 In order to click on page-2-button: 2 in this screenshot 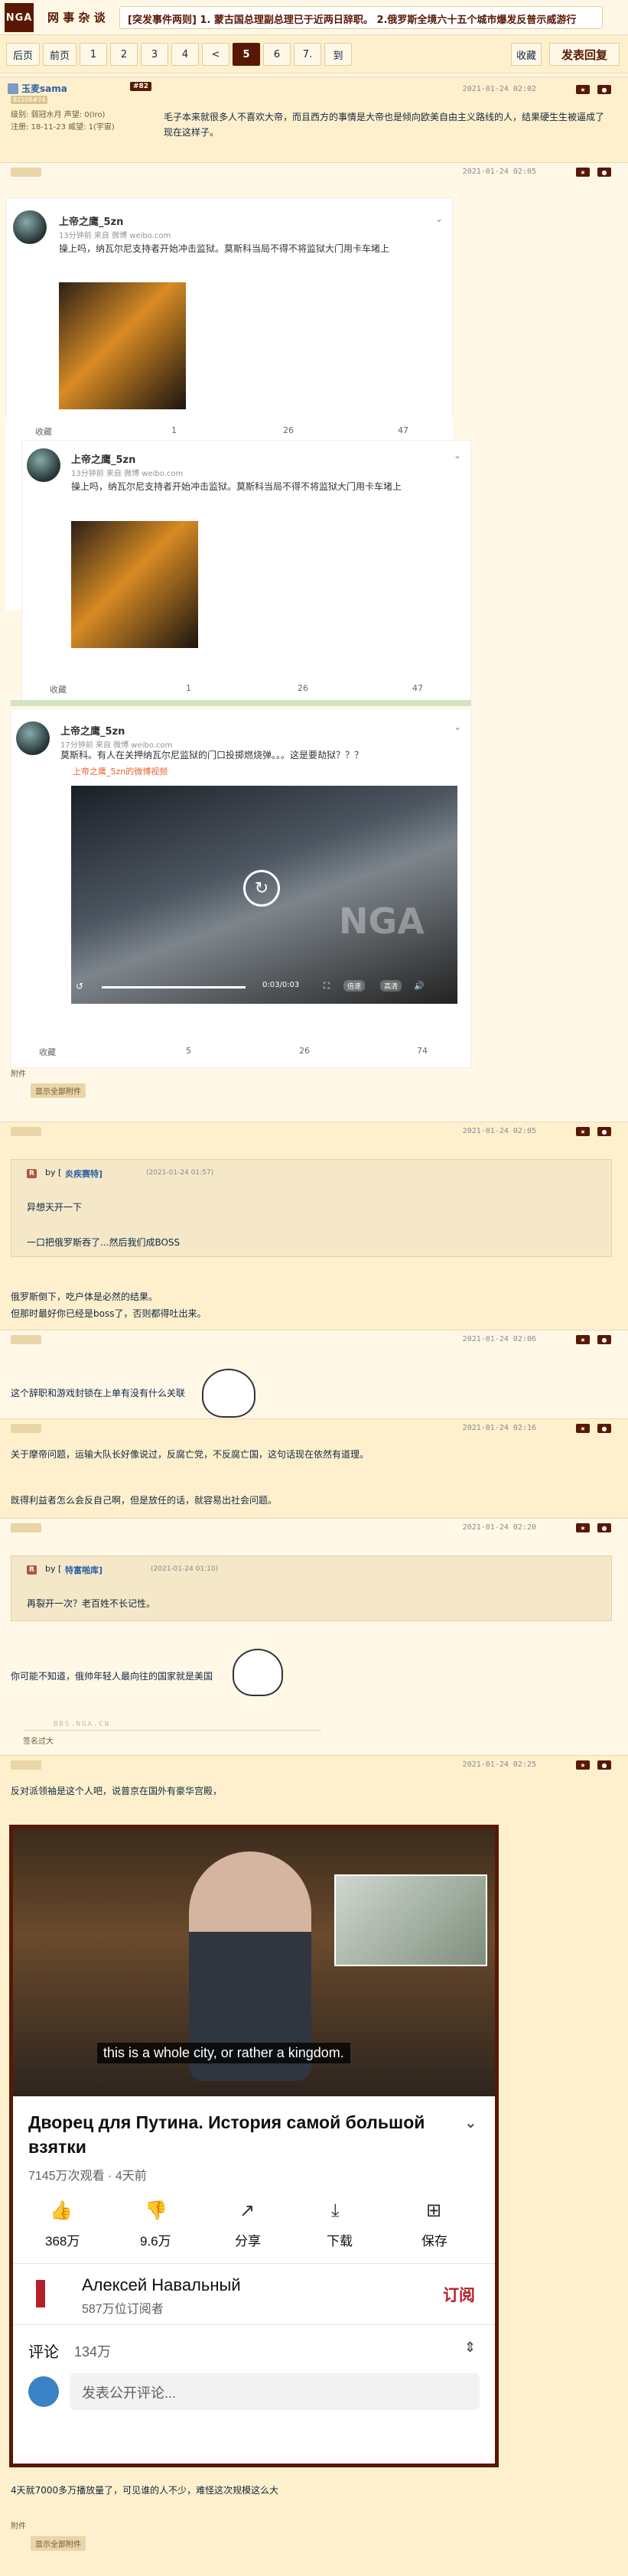, I will do `click(124, 55)`.